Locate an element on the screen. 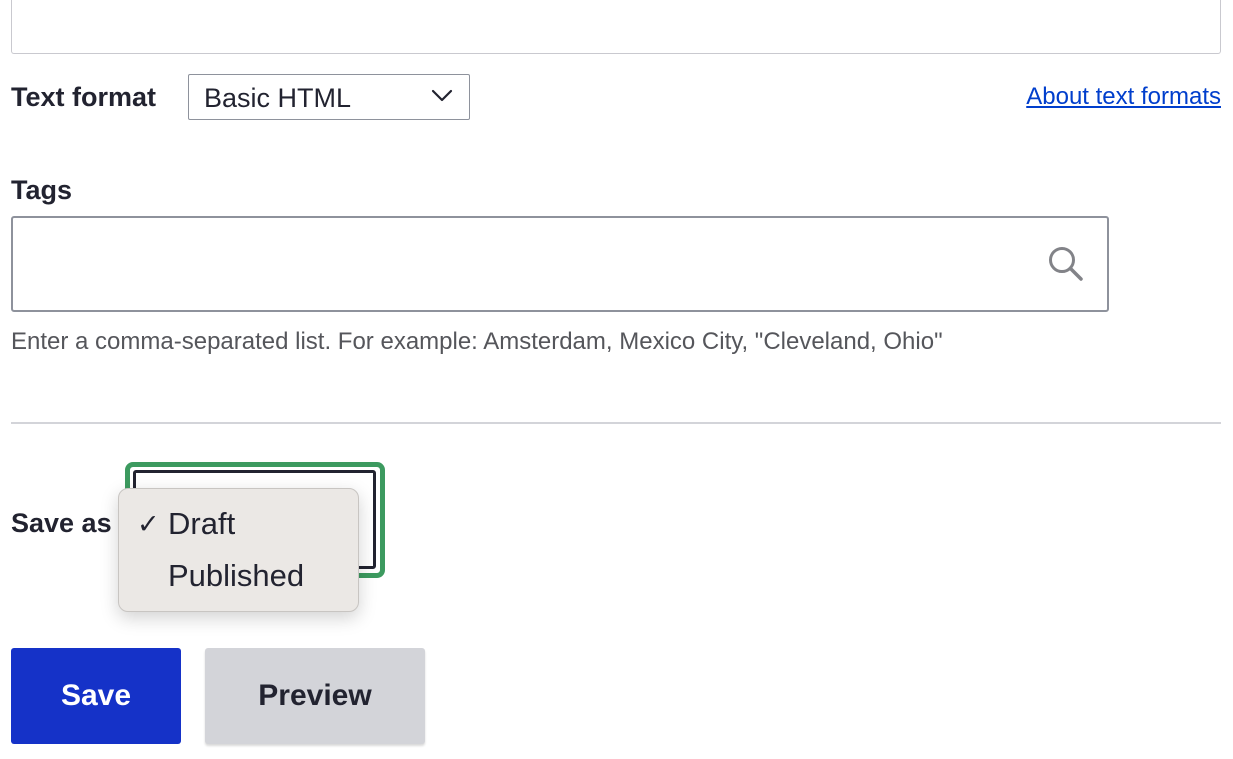 The image size is (1233, 759). text-format-label: Text format is located at coordinates (84, 97).